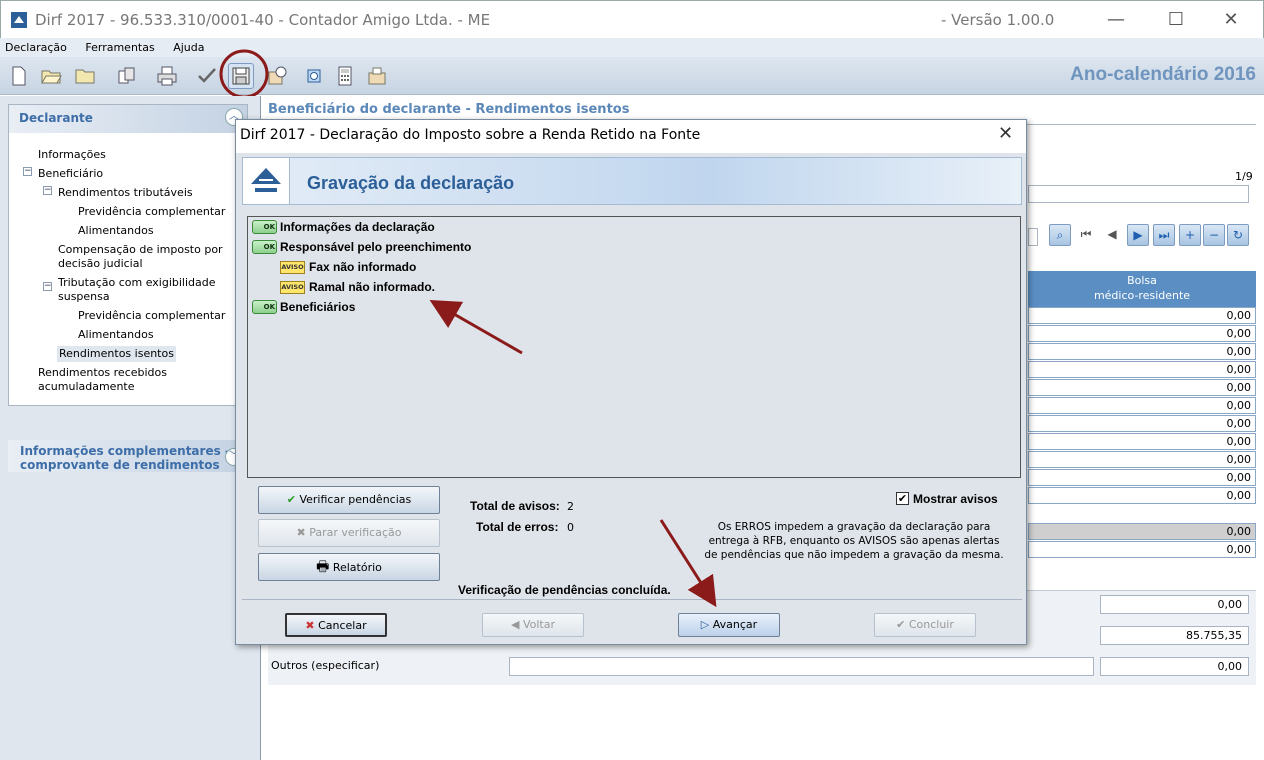 This screenshot has height=760, width=1264. I want to click on receita-logo-icon, so click(266, 181).